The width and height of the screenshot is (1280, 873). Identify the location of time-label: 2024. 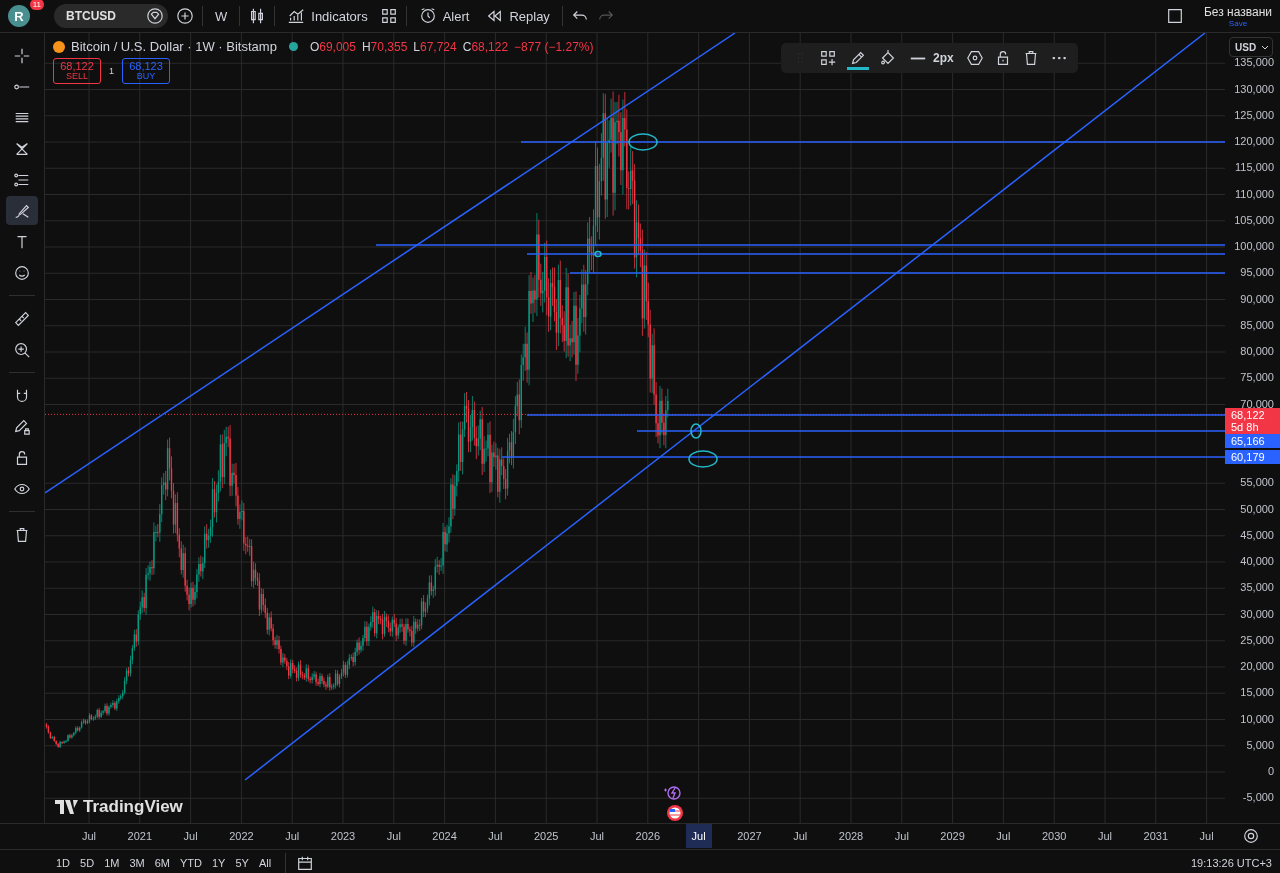
(444, 836).